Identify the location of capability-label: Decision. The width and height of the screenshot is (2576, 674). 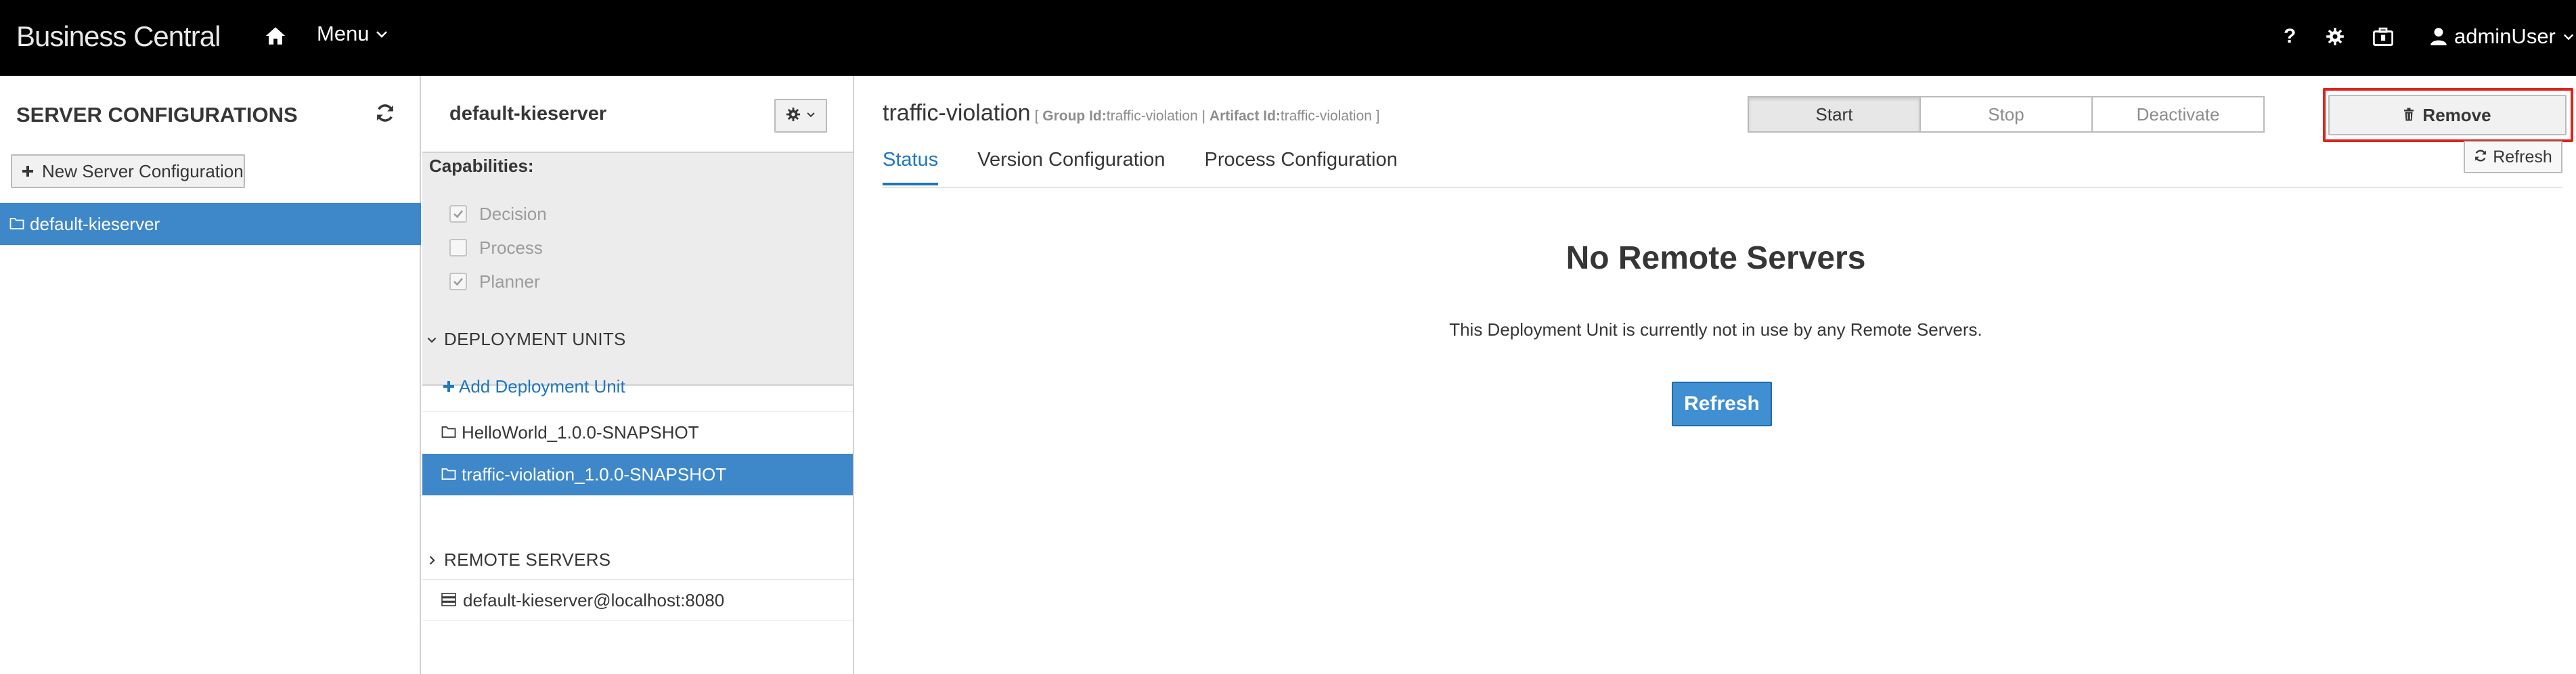
(513, 213).